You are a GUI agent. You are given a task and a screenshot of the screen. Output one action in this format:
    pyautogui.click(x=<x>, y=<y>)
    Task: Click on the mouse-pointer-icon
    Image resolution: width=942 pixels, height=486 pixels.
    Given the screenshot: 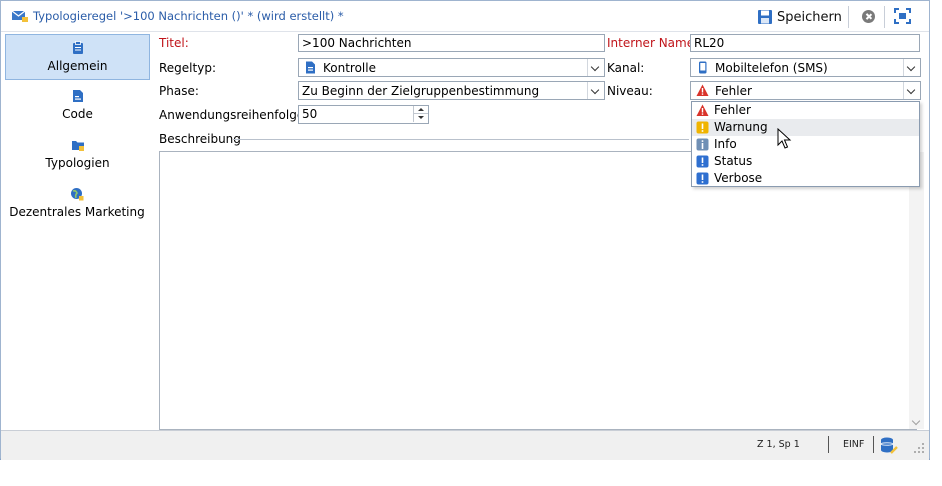 What is the action you would take?
    pyautogui.click(x=784, y=138)
    